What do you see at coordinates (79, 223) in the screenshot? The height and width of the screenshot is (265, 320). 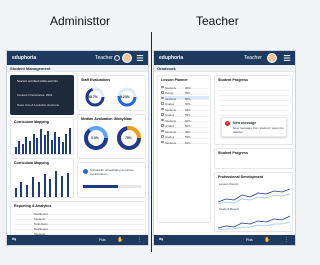 I see `table-row: Total Alerts` at bounding box center [79, 223].